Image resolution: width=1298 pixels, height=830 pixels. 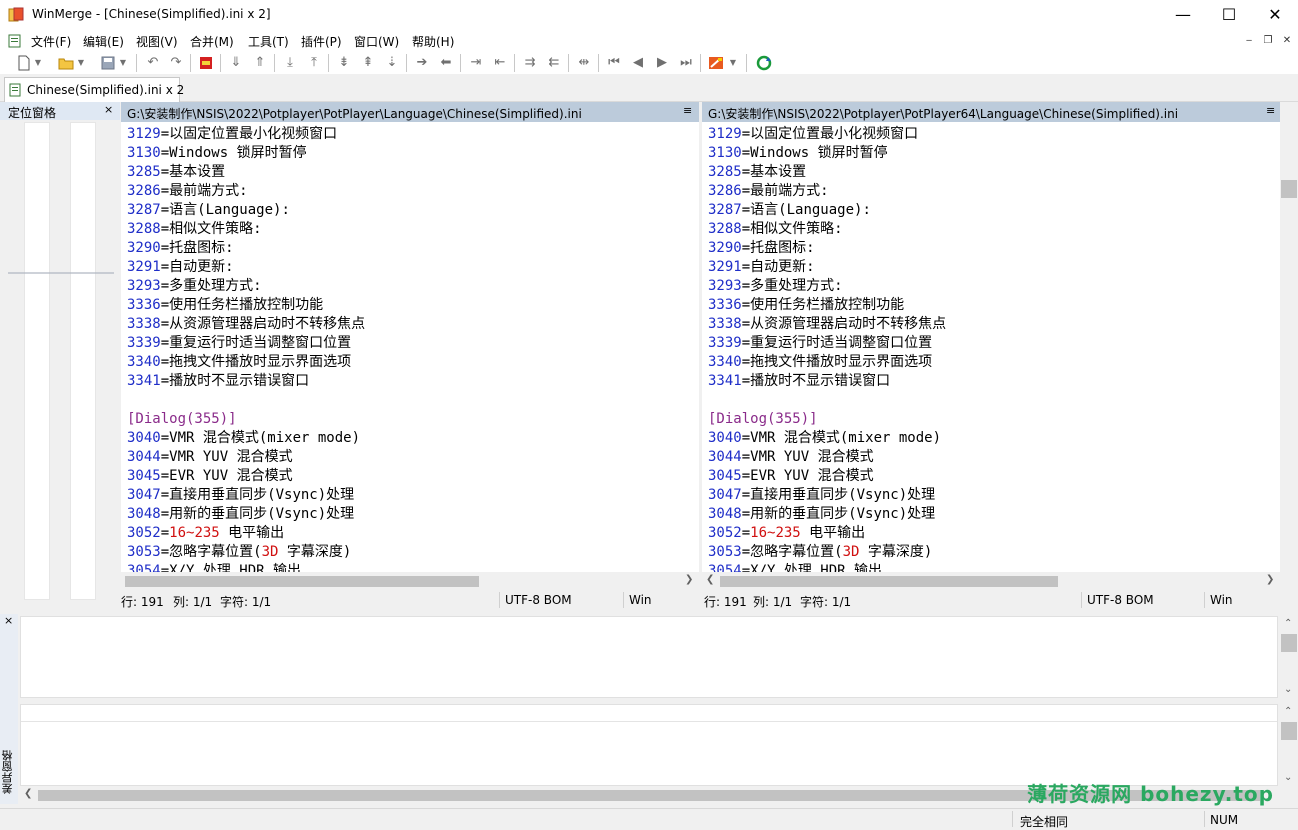 What do you see at coordinates (446, 63) in the screenshot?
I see `copy-left-icon: ⬅` at bounding box center [446, 63].